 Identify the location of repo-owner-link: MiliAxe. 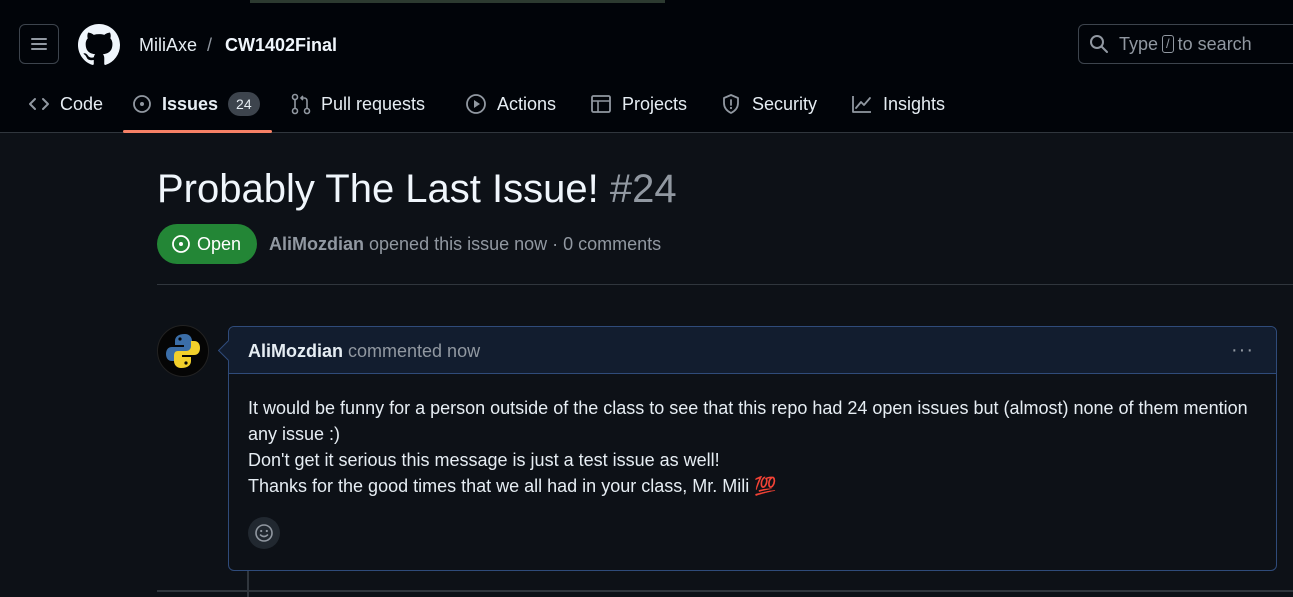
(168, 45).